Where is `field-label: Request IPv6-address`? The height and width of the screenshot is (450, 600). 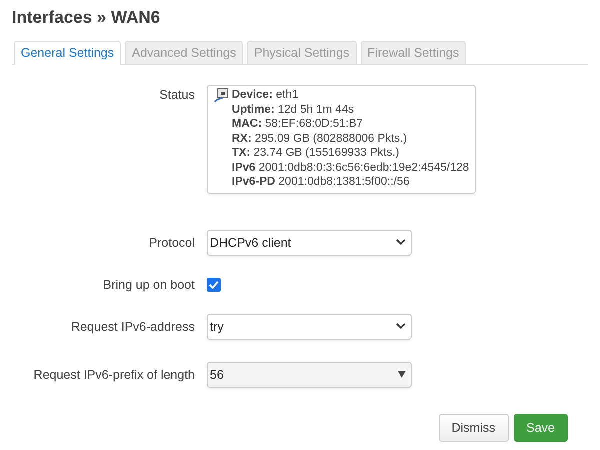 field-label: Request IPv6-address is located at coordinates (132, 327).